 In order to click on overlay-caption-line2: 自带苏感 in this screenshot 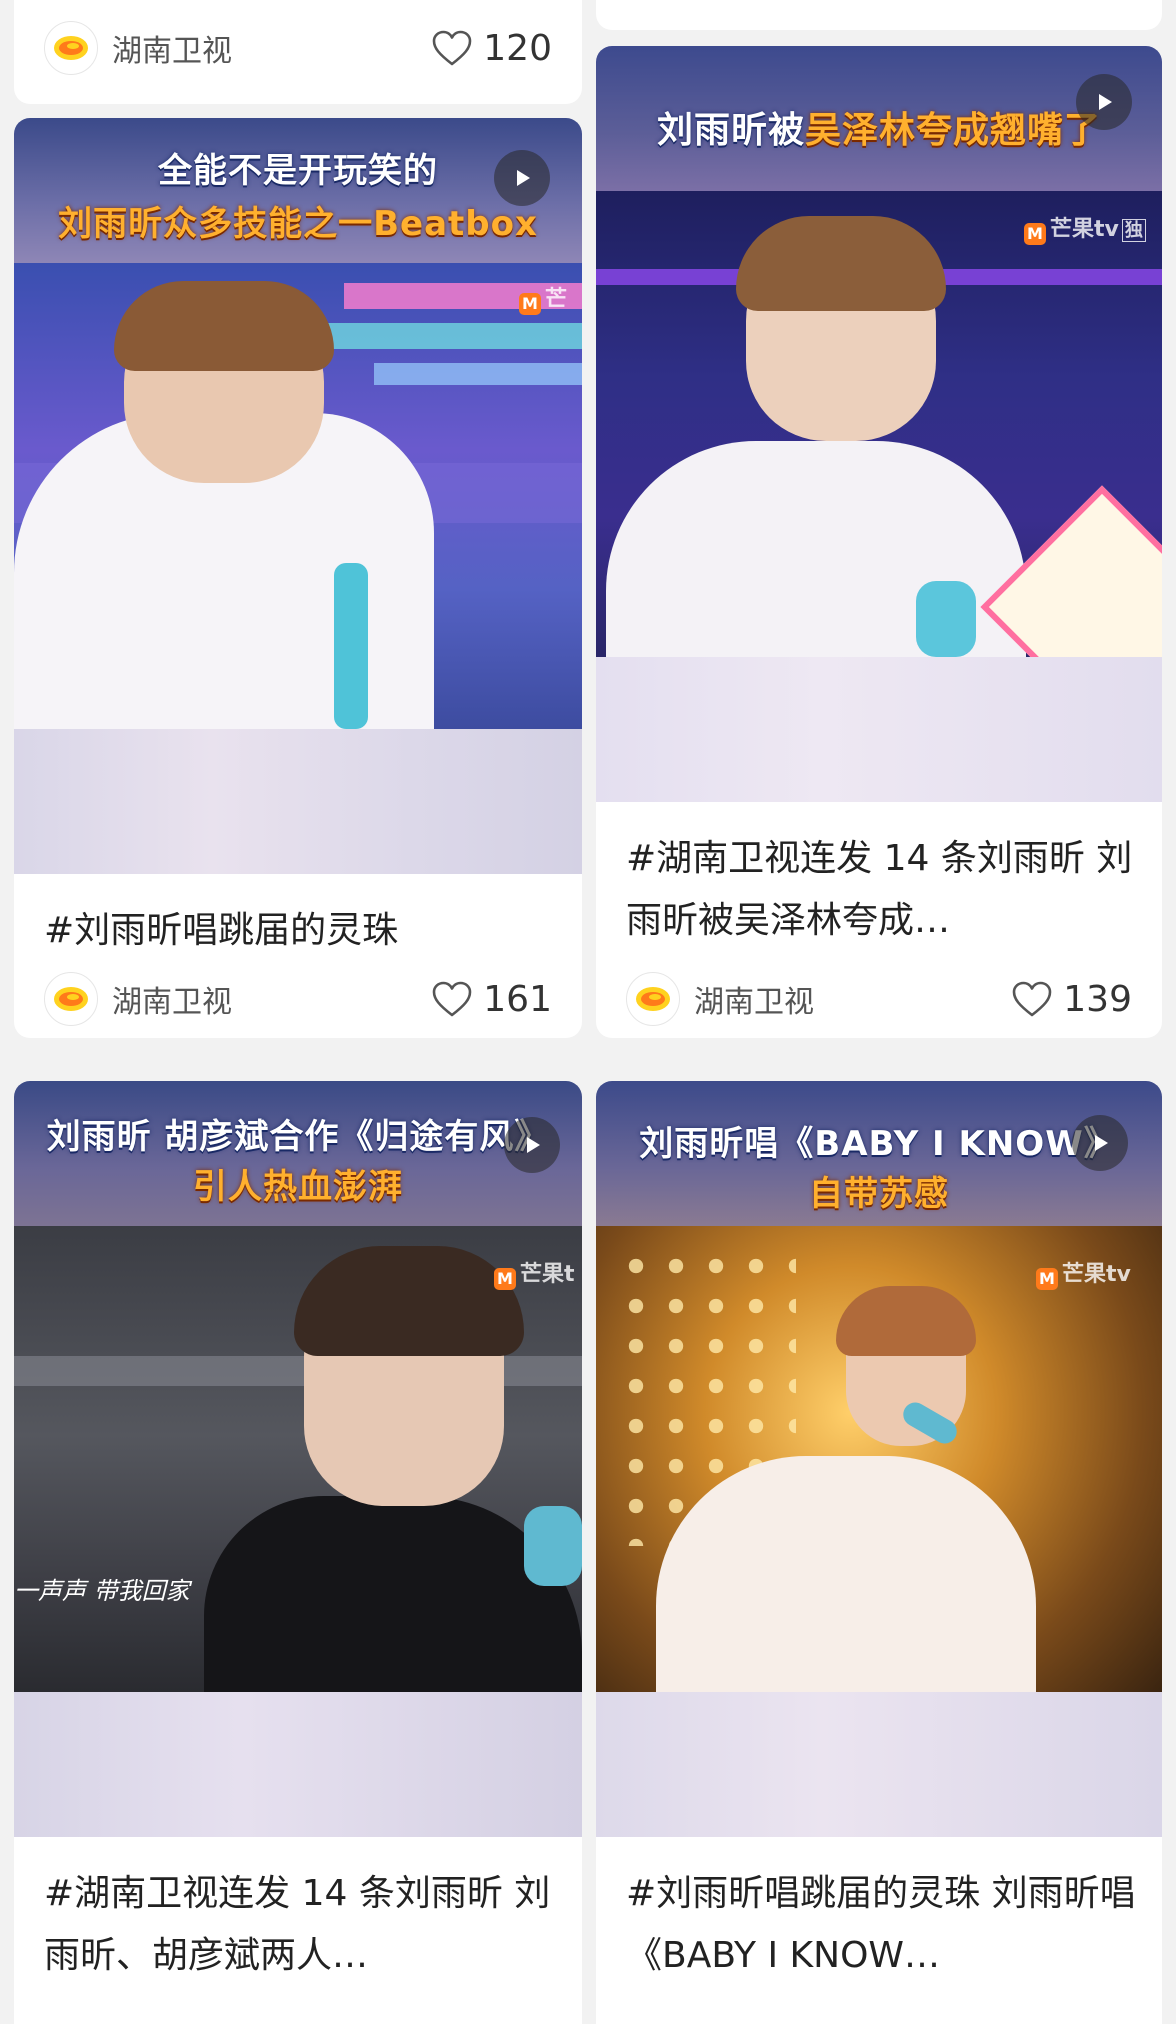, I will do `click(879, 1194)`.